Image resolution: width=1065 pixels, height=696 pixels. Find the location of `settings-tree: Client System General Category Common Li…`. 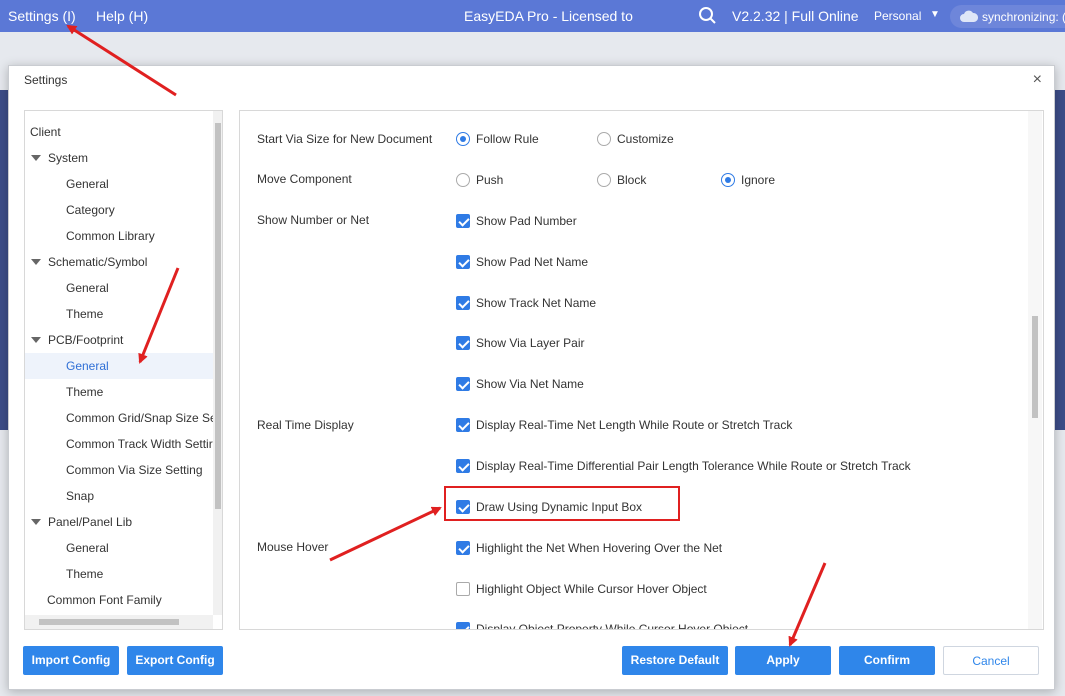

settings-tree: Client System General Category Common Li… is located at coordinates (123, 370).